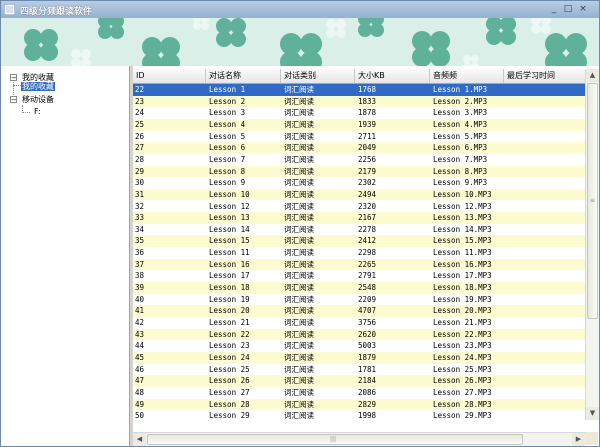 This screenshot has height=447, width=600. What do you see at coordinates (139, 439) in the screenshot?
I see `scroll-left-arrow-icon: ◀` at bounding box center [139, 439].